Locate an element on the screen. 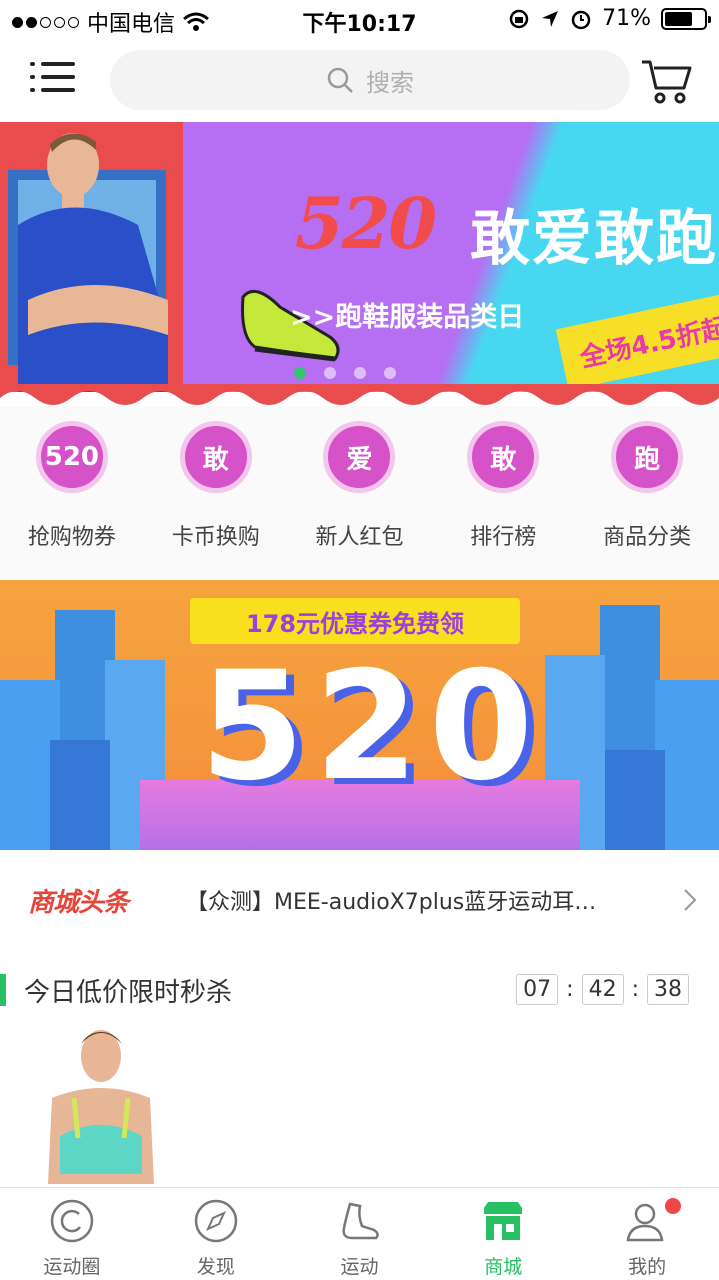 The image size is (719, 1280). tab-sport-circle: 运动圈 is located at coordinates (72, 1234).